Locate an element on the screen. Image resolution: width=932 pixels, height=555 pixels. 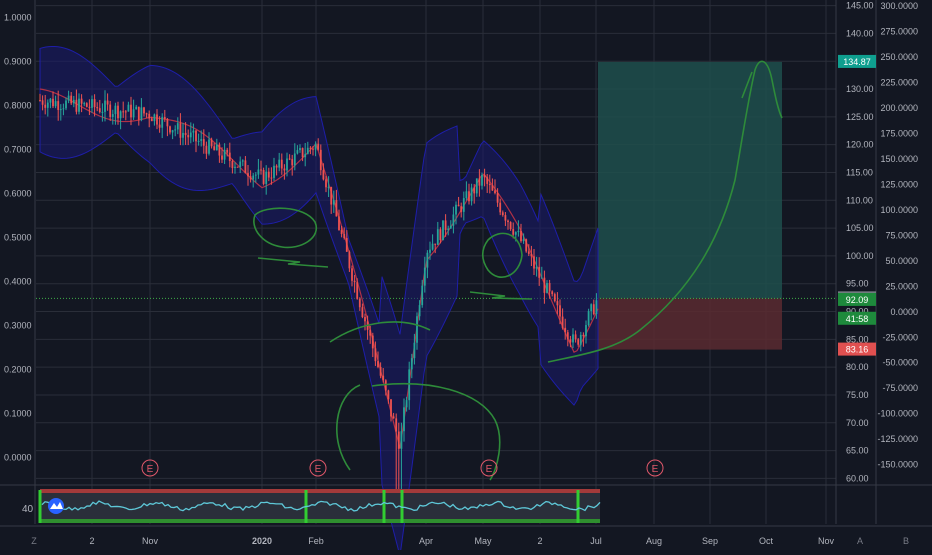
right-axis-tick-2: 250.0000 is located at coordinates (899, 57).